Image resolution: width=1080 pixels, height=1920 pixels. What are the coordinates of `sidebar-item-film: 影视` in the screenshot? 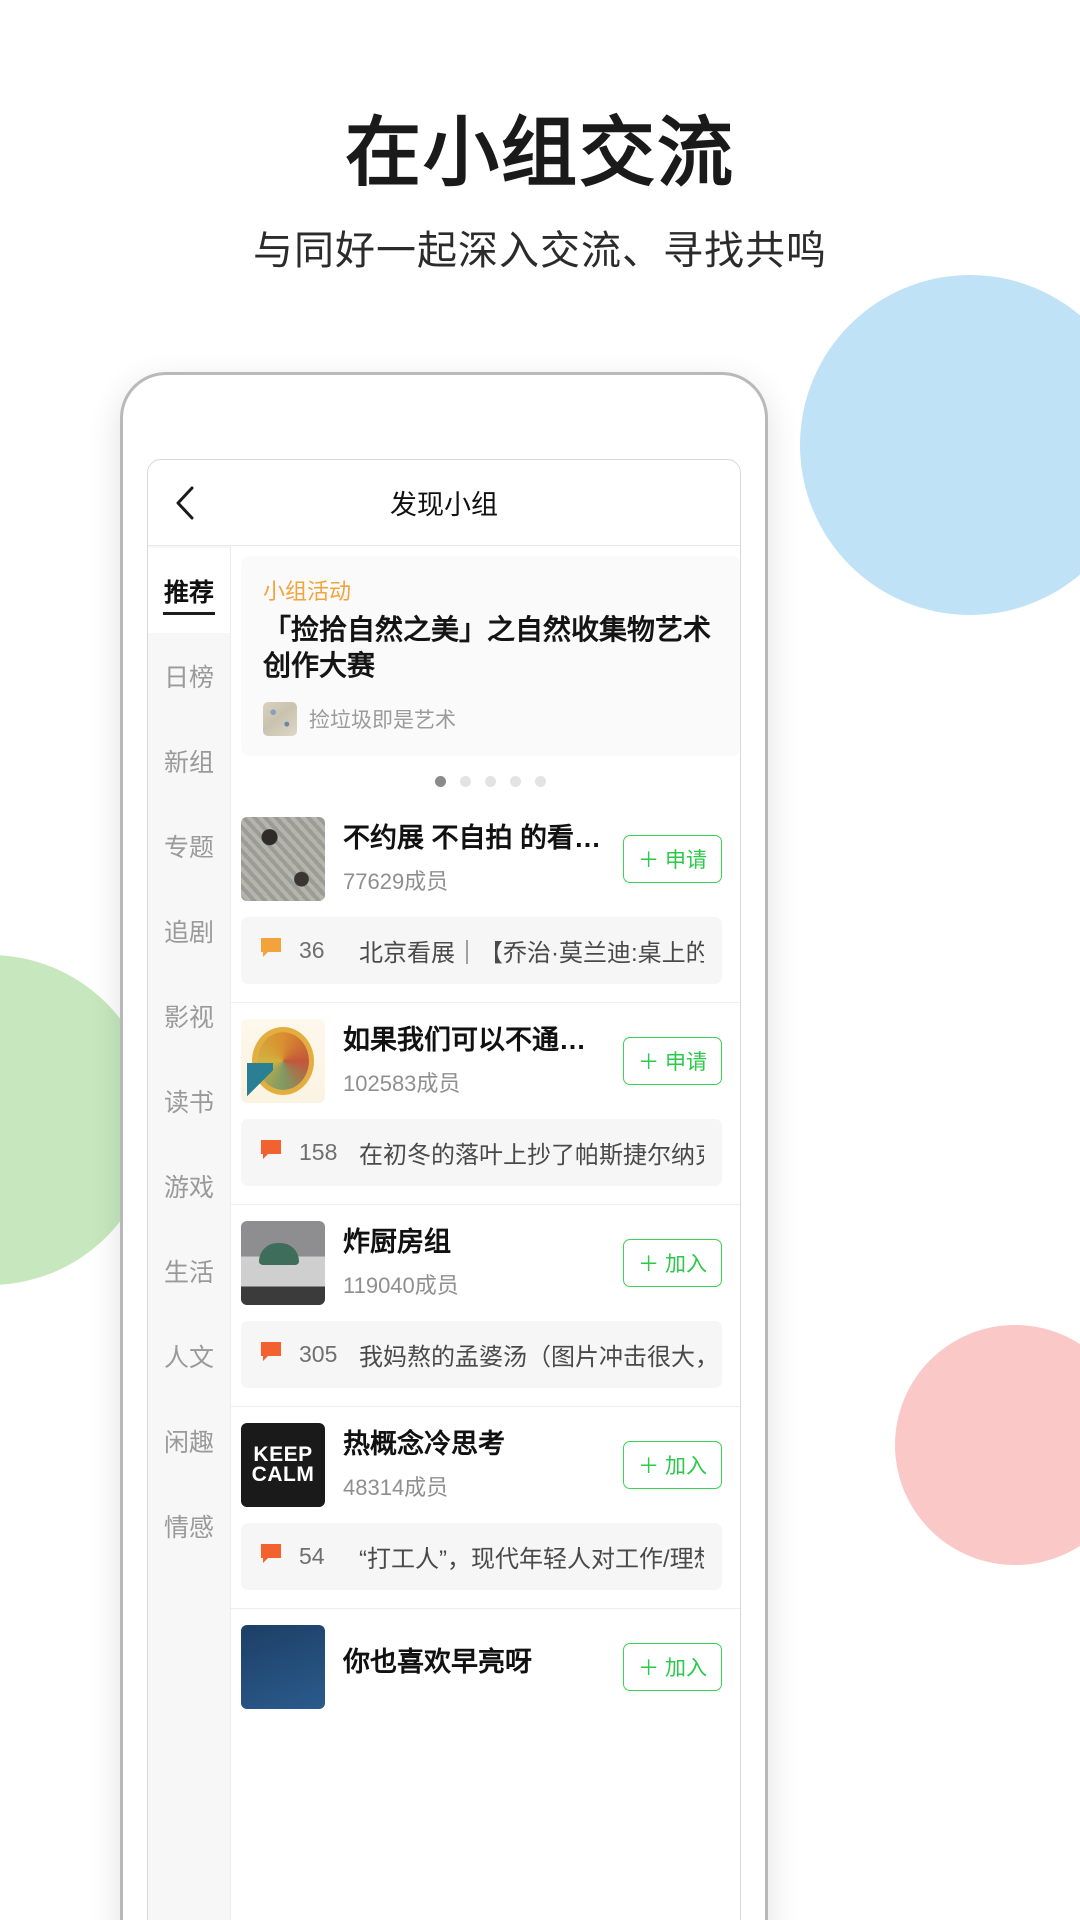 It's located at (189, 1015).